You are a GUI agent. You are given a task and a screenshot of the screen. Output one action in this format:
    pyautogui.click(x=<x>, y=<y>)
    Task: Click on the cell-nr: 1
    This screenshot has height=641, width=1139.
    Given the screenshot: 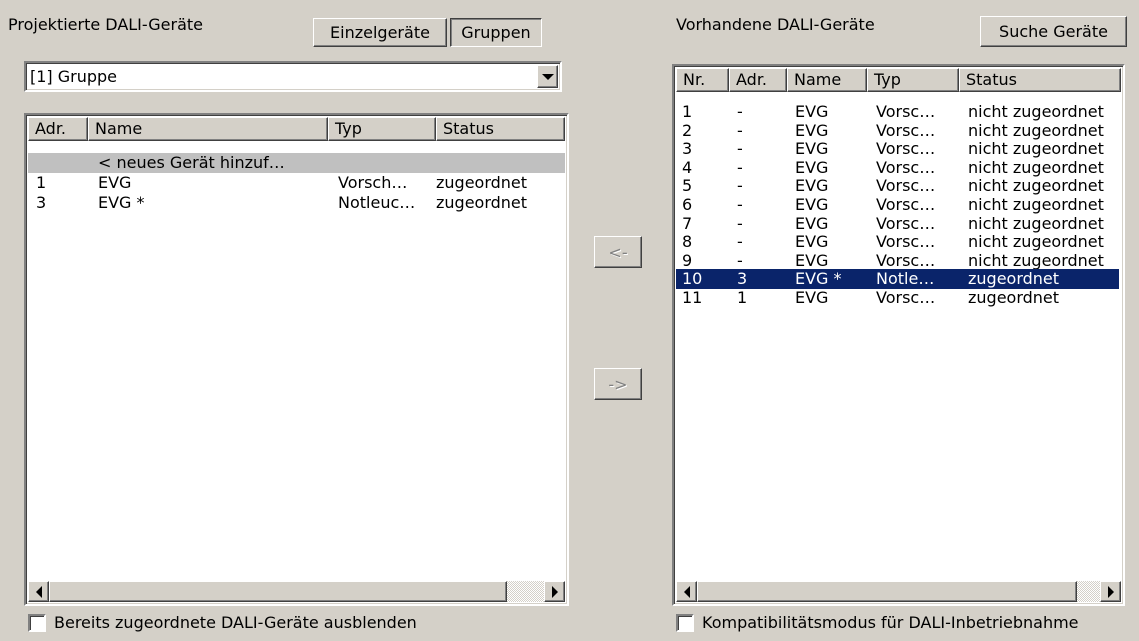 What is the action you would take?
    pyautogui.click(x=687, y=111)
    